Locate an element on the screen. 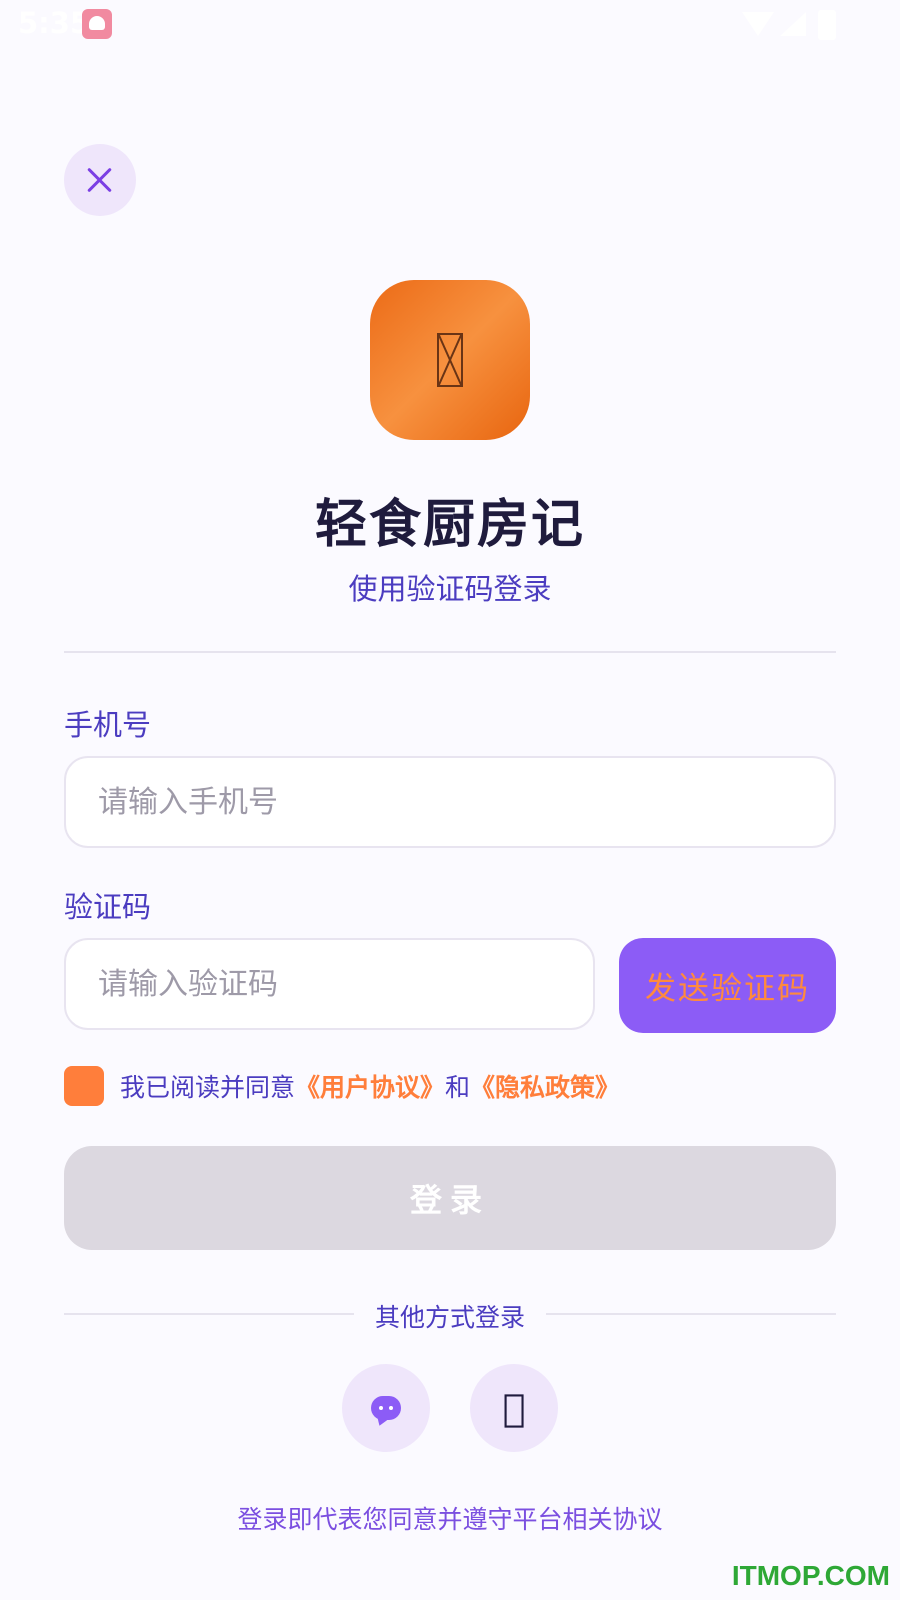  agreement-connector: 和 is located at coordinates (458, 1087).